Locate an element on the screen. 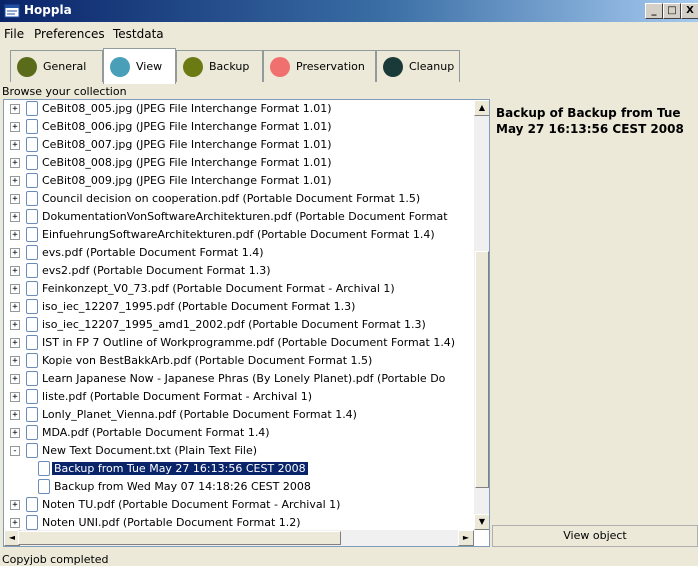 This screenshot has width=698, height=566. vertical-scroll-thumb is located at coordinates (482, 369).